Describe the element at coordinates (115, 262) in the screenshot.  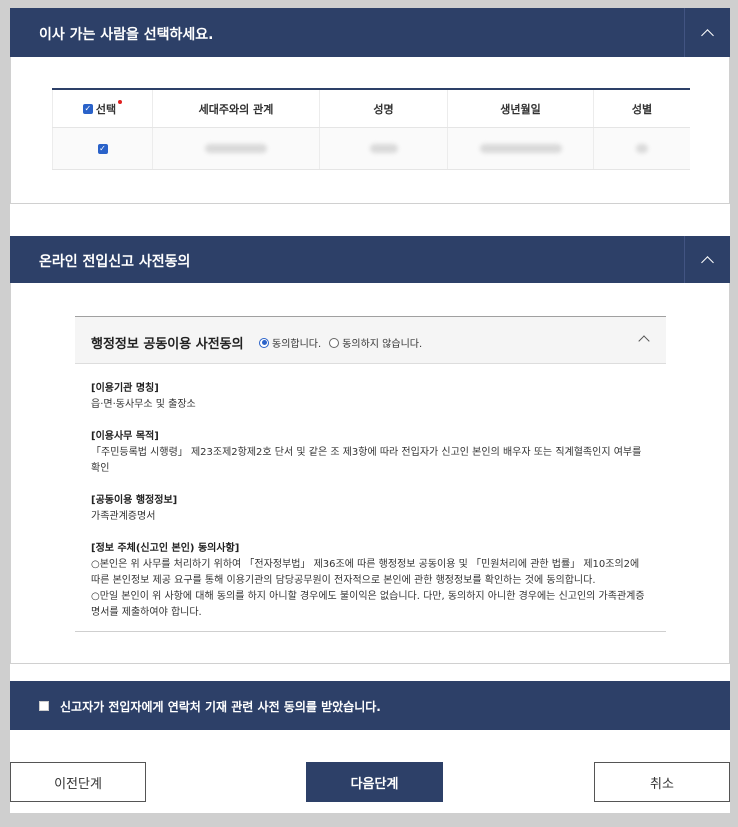
I see `consent-section-title: 온라인 전입신고 사전동의` at that location.